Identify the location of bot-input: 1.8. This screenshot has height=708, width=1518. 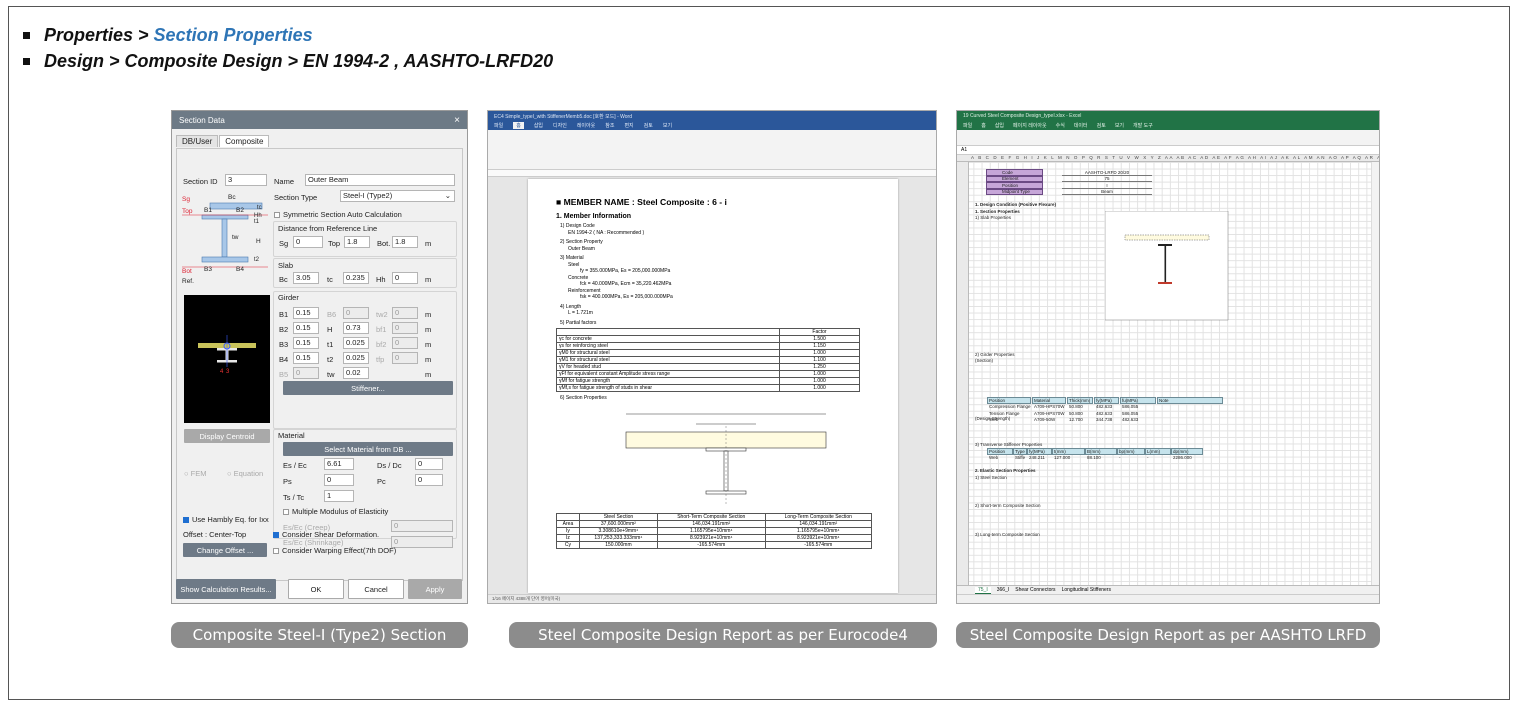
(405, 242).